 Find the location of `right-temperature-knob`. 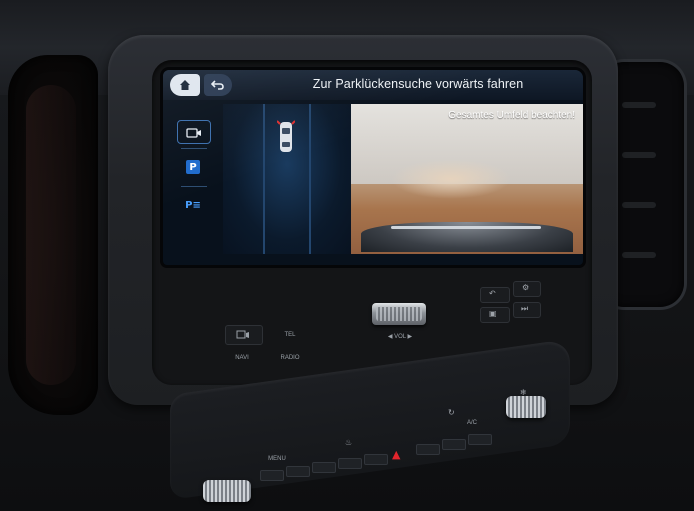

right-temperature-knob is located at coordinates (526, 407).